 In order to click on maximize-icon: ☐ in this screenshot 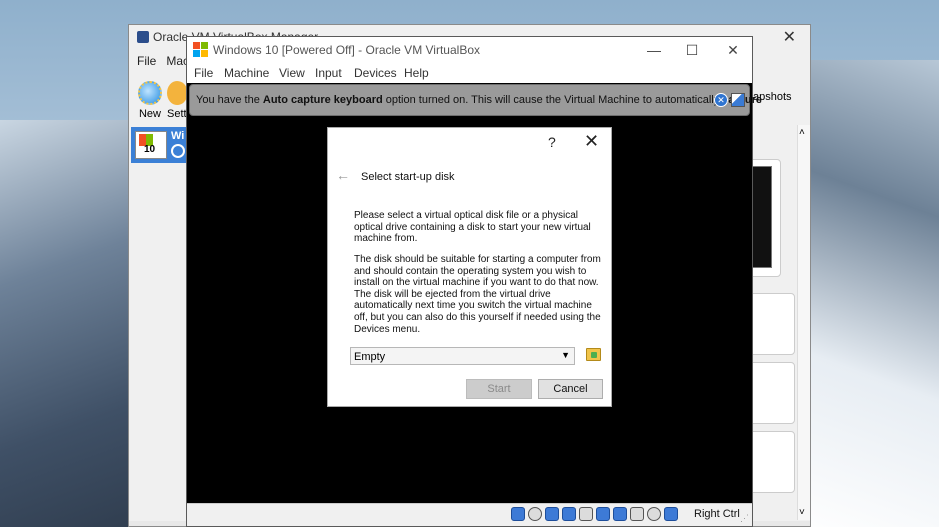, I will do `click(692, 50)`.